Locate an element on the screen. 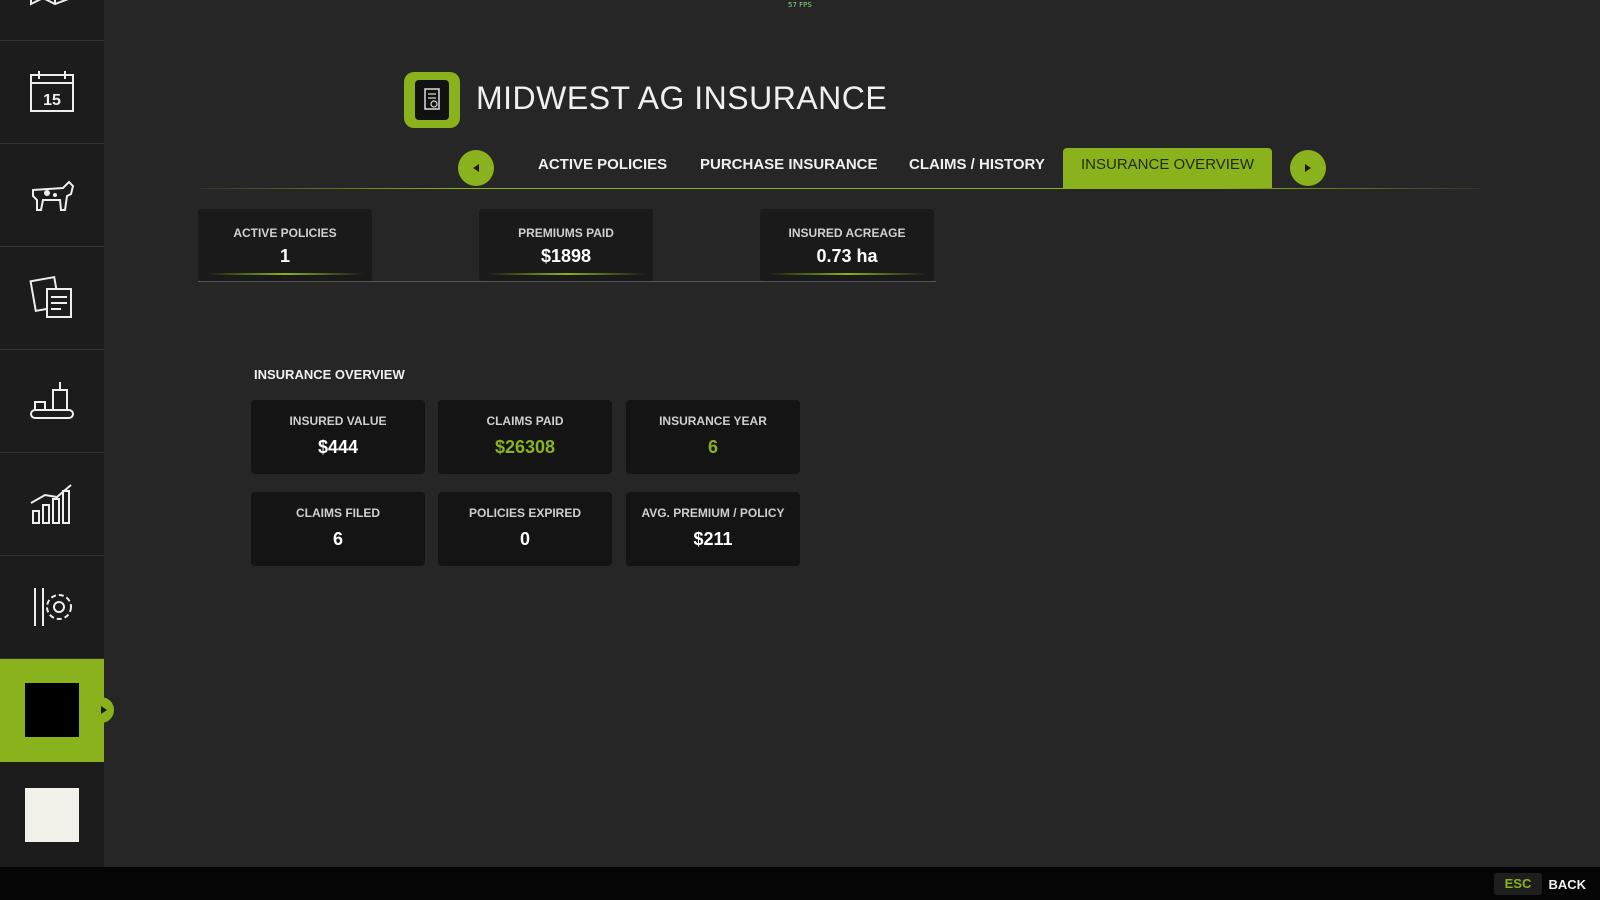  stat-value: $1898 is located at coordinates (566, 256).